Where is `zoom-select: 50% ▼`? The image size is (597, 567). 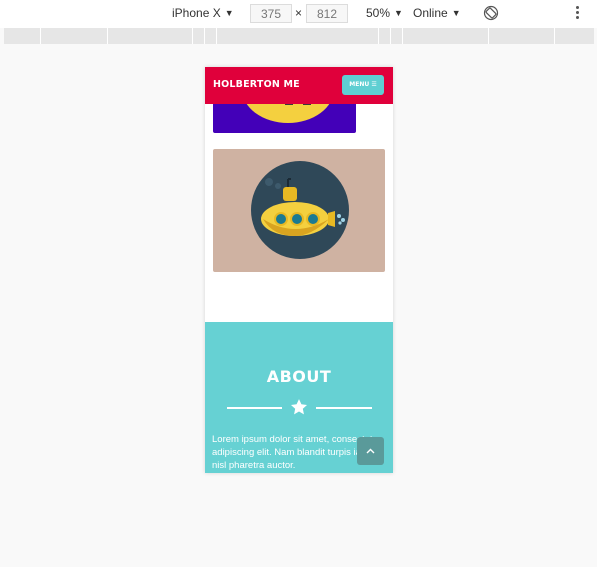 zoom-select: 50% ▼ is located at coordinates (384, 13).